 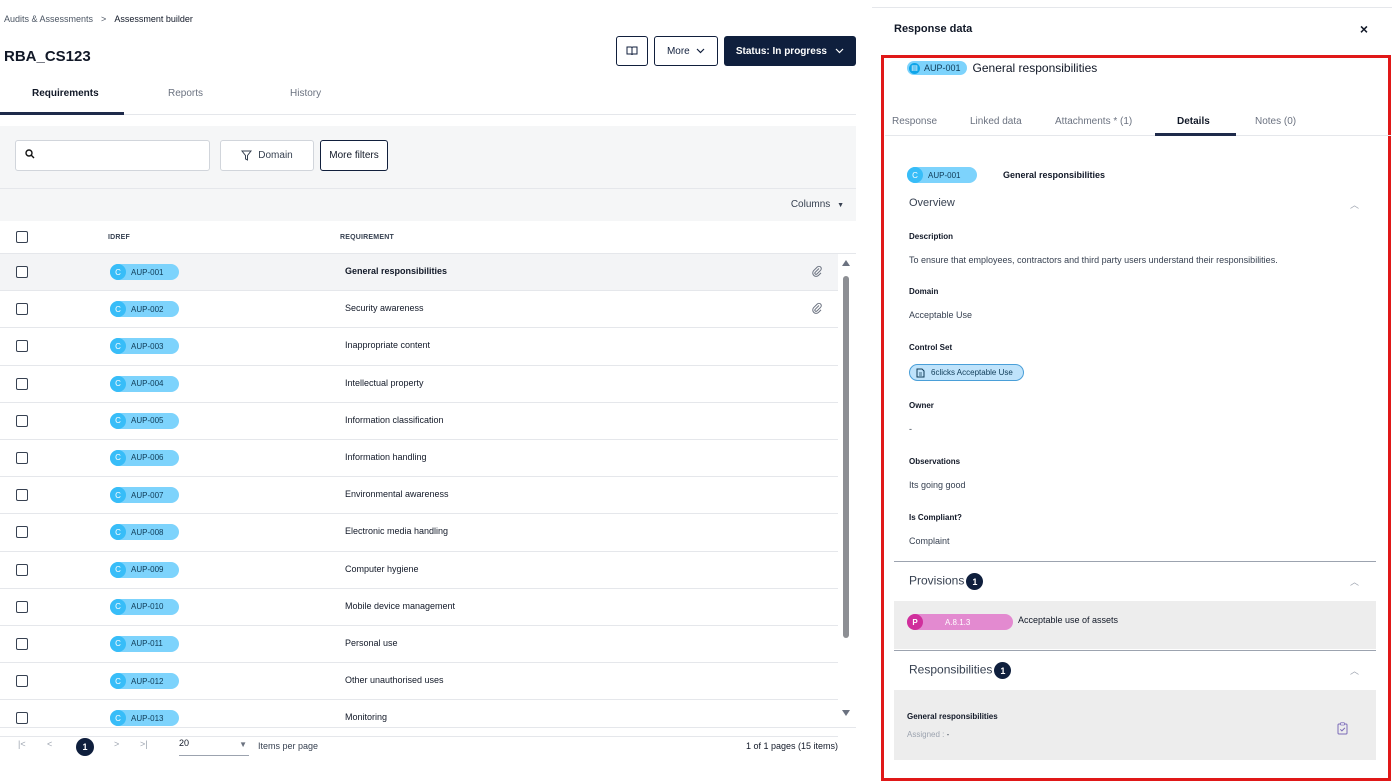 What do you see at coordinates (941, 315) in the screenshot?
I see `domain-value: Acceptable Use` at bounding box center [941, 315].